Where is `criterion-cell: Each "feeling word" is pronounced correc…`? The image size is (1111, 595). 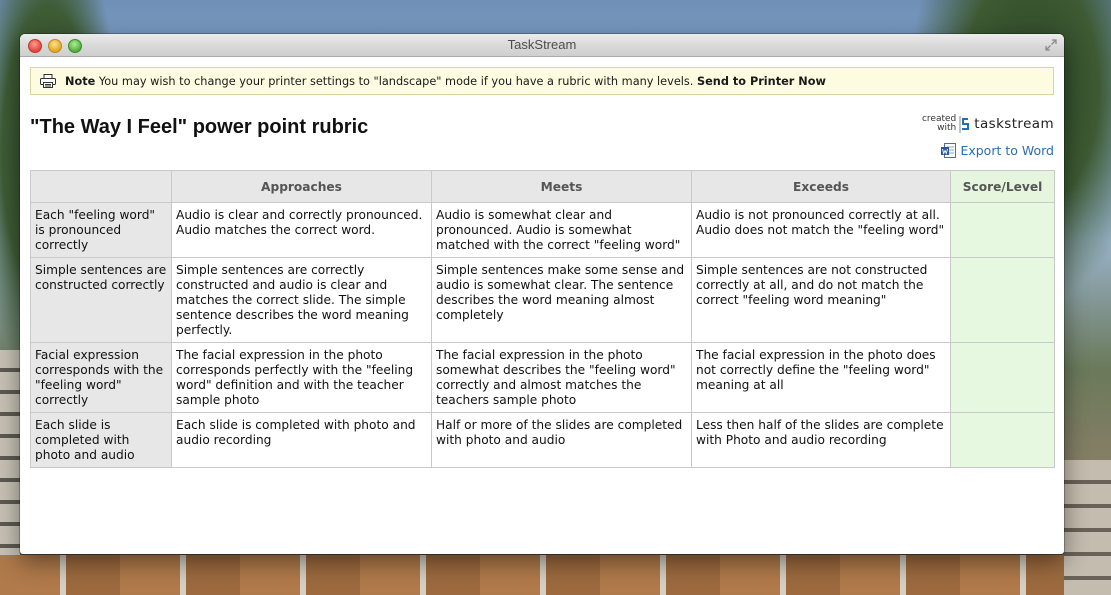
criterion-cell: Each "feeling word" is pronounced correc… is located at coordinates (101, 230).